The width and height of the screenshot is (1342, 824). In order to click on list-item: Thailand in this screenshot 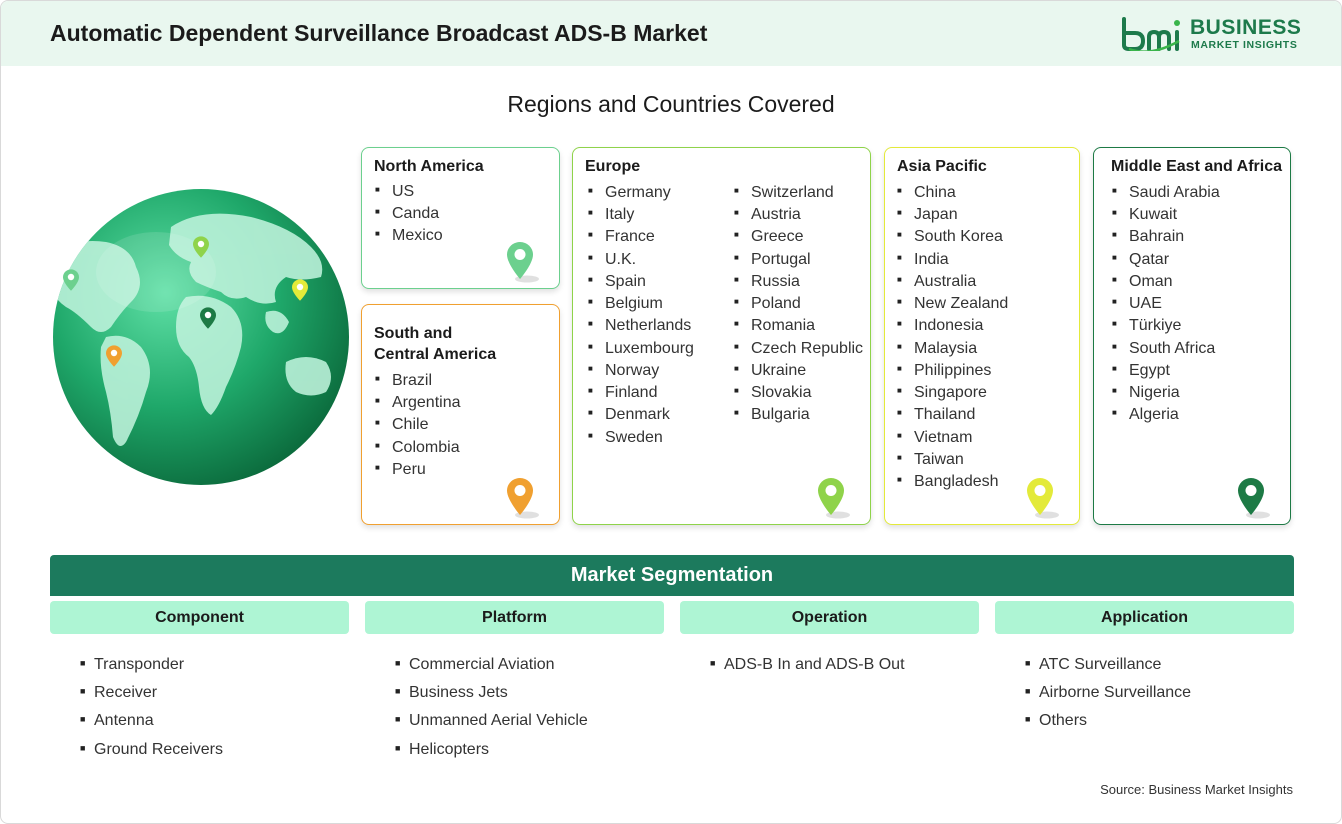, I will do `click(952, 415)`.